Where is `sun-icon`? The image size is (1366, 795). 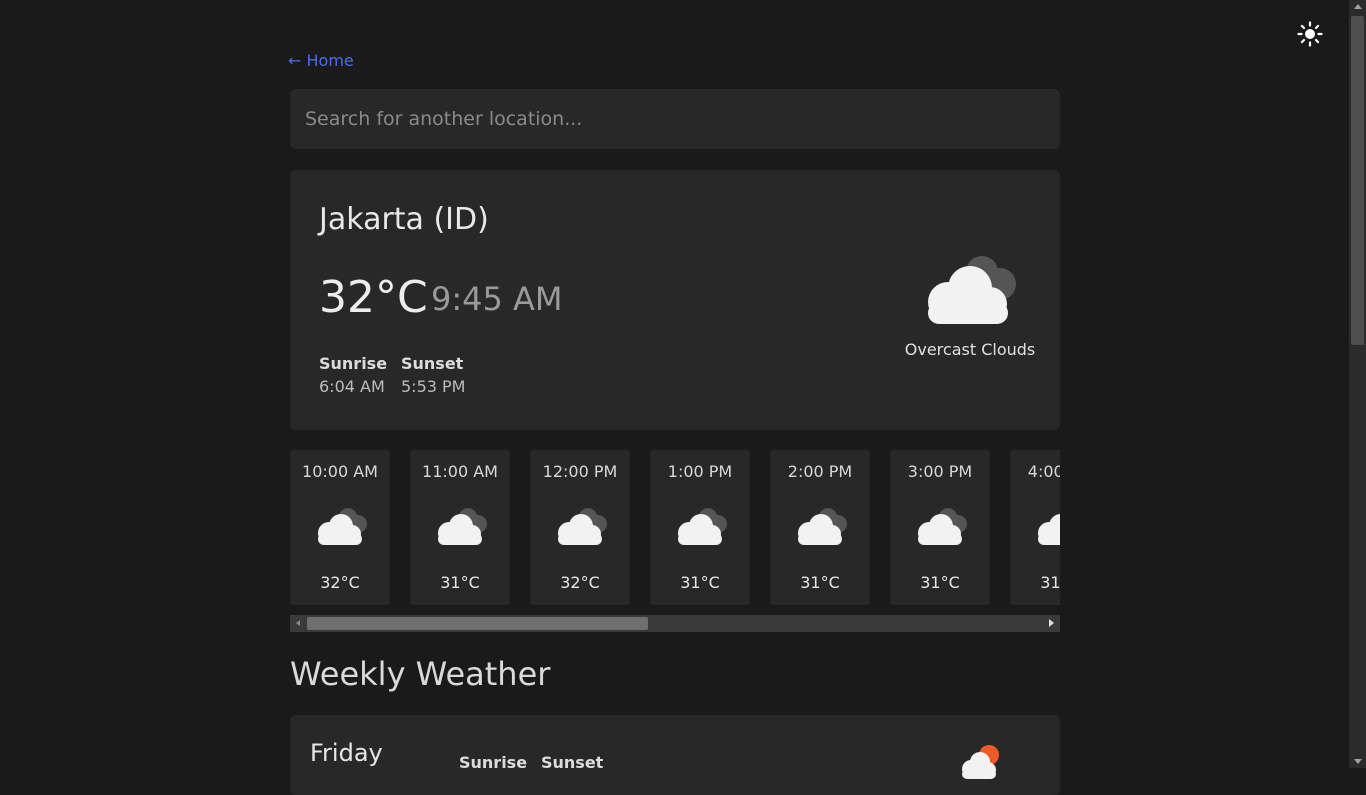 sun-icon is located at coordinates (1310, 34).